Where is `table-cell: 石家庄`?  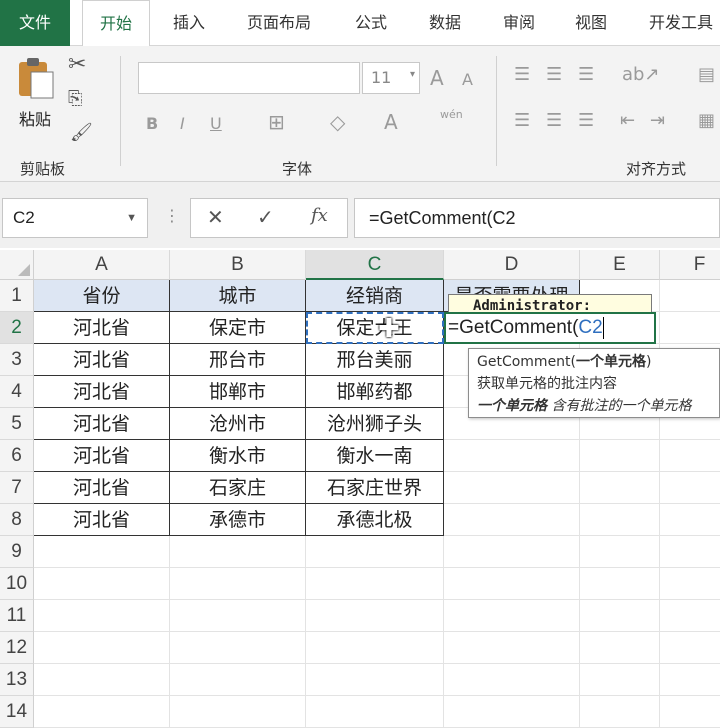 table-cell: 石家庄 is located at coordinates (238, 488).